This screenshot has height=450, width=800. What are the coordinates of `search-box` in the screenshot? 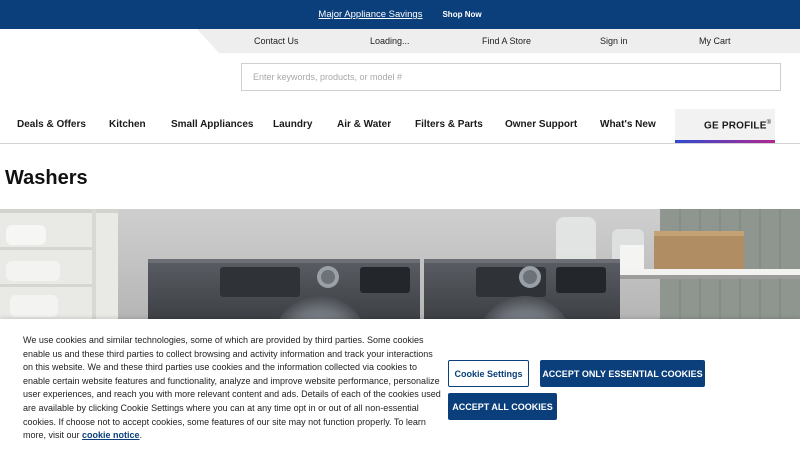 It's located at (511, 77).